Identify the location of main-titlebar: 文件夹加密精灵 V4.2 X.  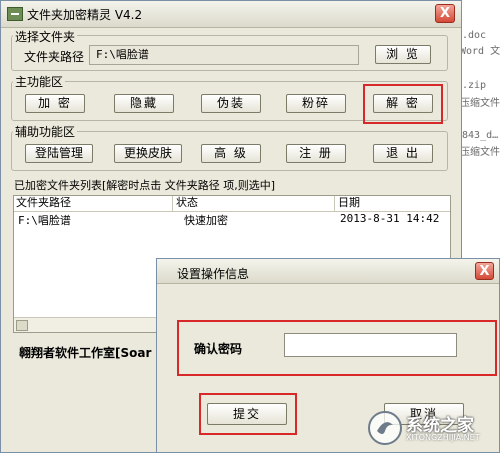
(231, 14).